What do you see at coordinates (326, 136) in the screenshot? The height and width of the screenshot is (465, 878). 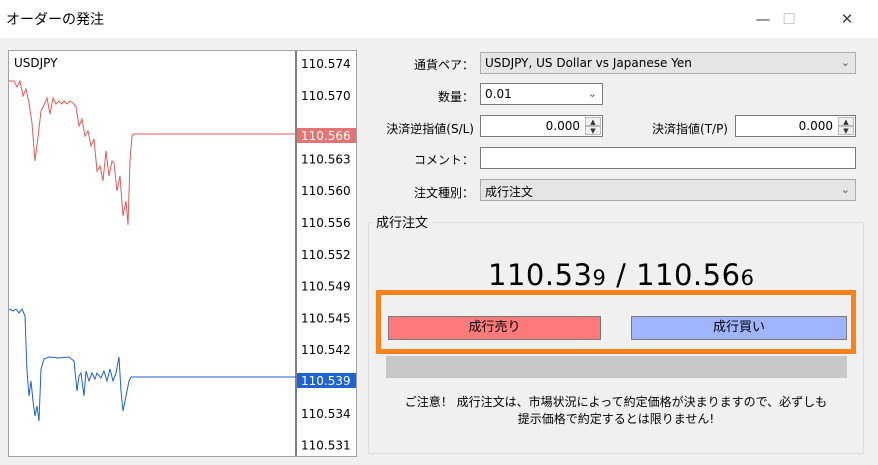 I see `ask-price-marker: 110.566` at bounding box center [326, 136].